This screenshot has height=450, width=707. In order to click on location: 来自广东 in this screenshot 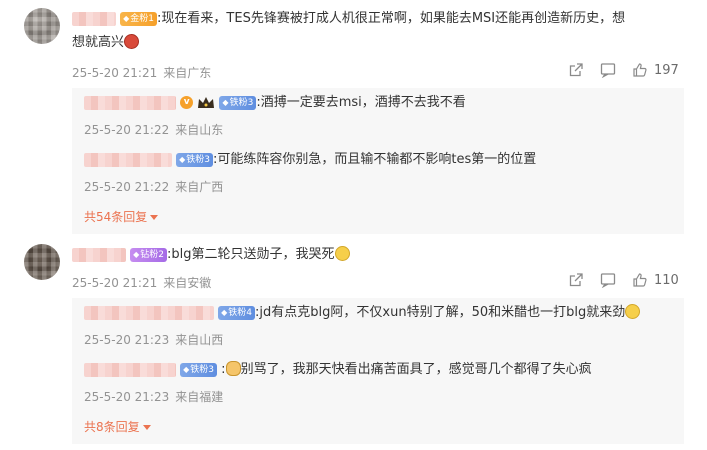, I will do `click(187, 73)`.